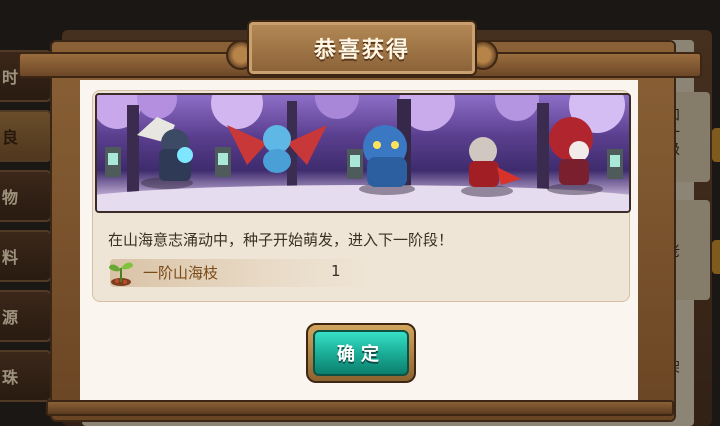 The height and width of the screenshot is (426, 720). Describe the element at coordinates (336, 271) in the screenshot. I see `reward-item-count: 1` at that location.